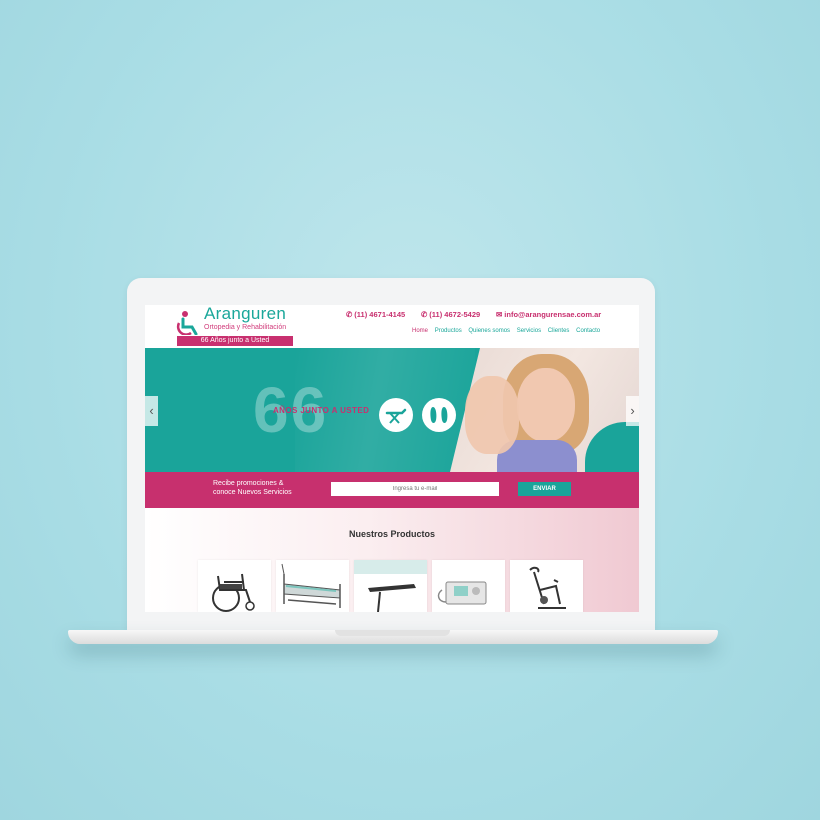  I want to click on newsletter-email-input, so click(415, 489).